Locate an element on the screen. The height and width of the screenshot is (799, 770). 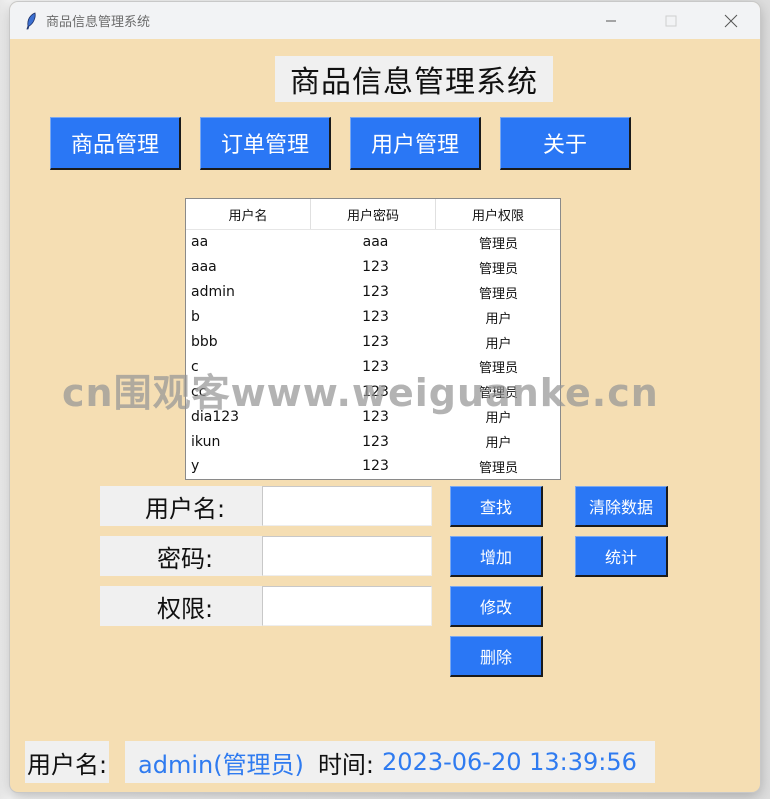
modify-button: 修改 is located at coordinates (496, 606).